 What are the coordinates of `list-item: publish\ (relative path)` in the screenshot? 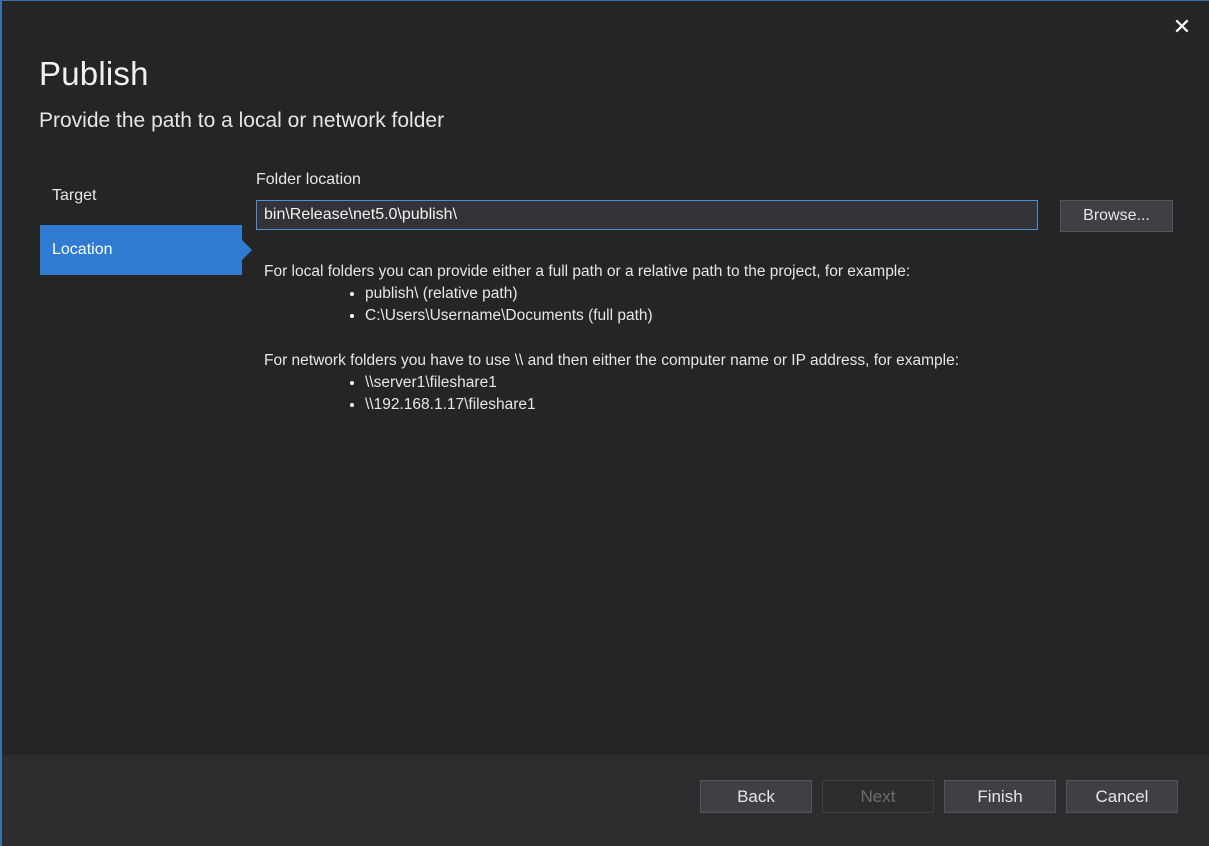 It's located at (637, 294).